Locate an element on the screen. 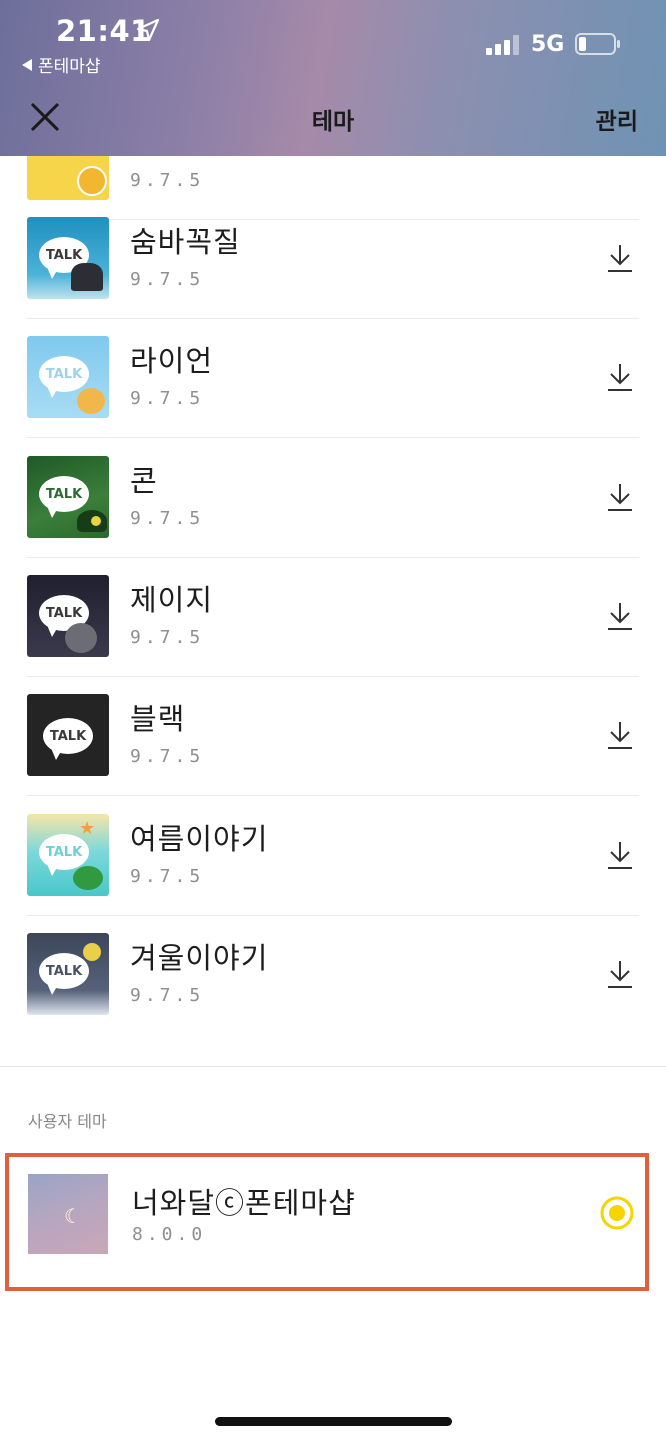  user-theme-section-label: 사용자 테마 is located at coordinates (67, 1121).